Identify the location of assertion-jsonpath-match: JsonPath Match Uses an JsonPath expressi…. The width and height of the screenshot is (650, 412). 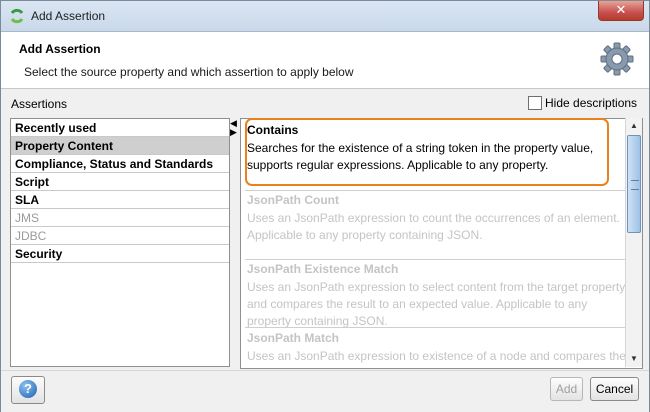
(437, 348).